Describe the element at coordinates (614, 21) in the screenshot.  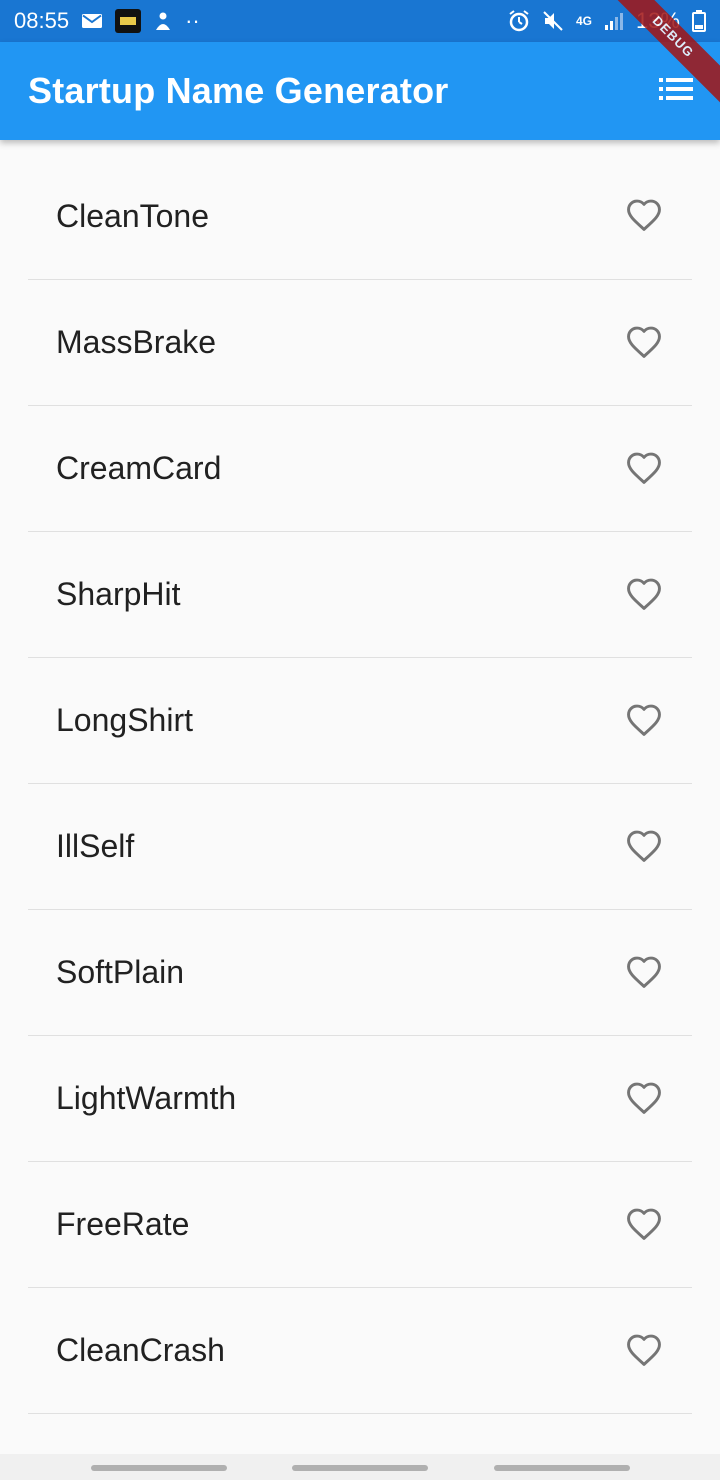
I see `signal-icon` at that location.